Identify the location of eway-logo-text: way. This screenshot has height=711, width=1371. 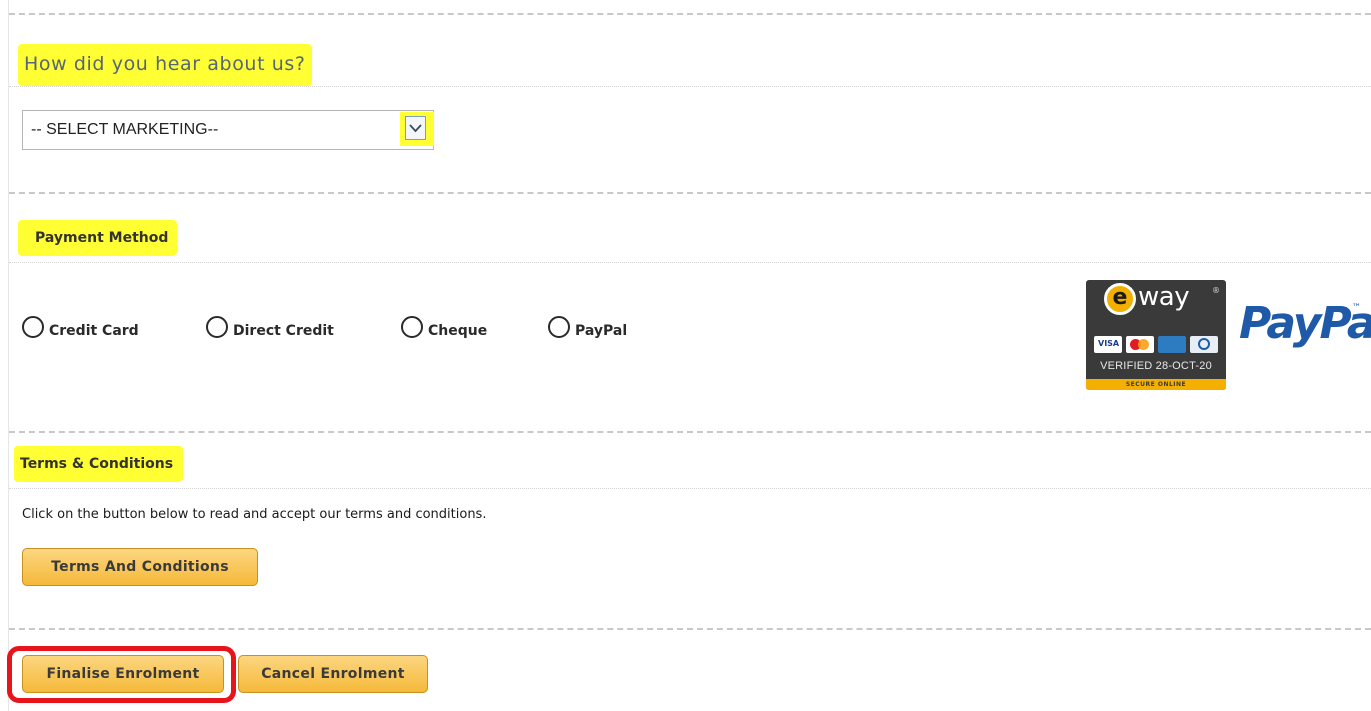
(1164, 297).